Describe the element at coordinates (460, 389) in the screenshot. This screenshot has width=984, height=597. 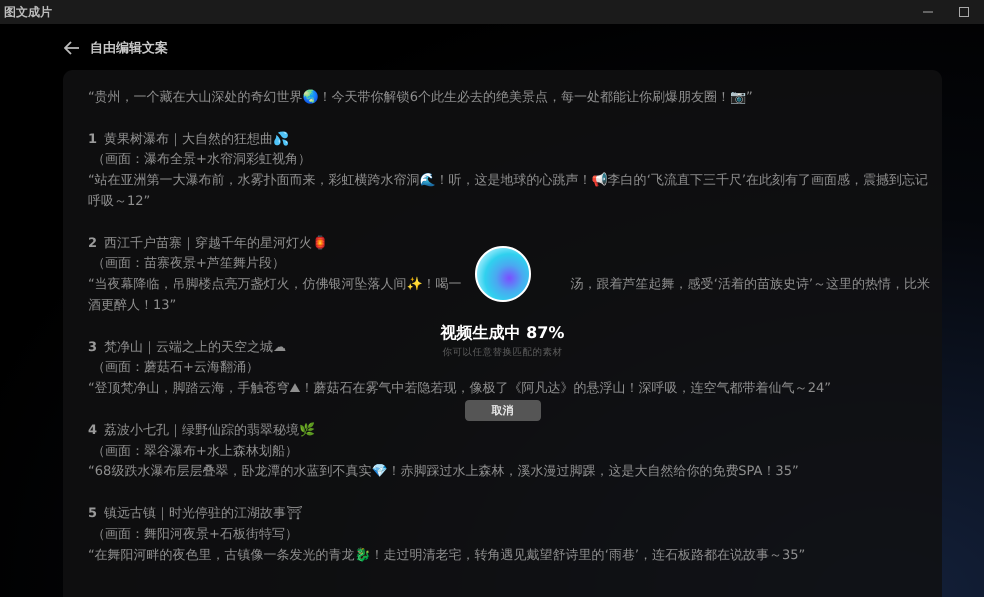
I see `quote-text: “登顶梵净山，脚踏云海，手触苍穹⛰！蘑菇石在雾气中若隐若现，像极了《阿凡达》的悬浮山！深呼吸，连空气都带着仙气～24”` at that location.